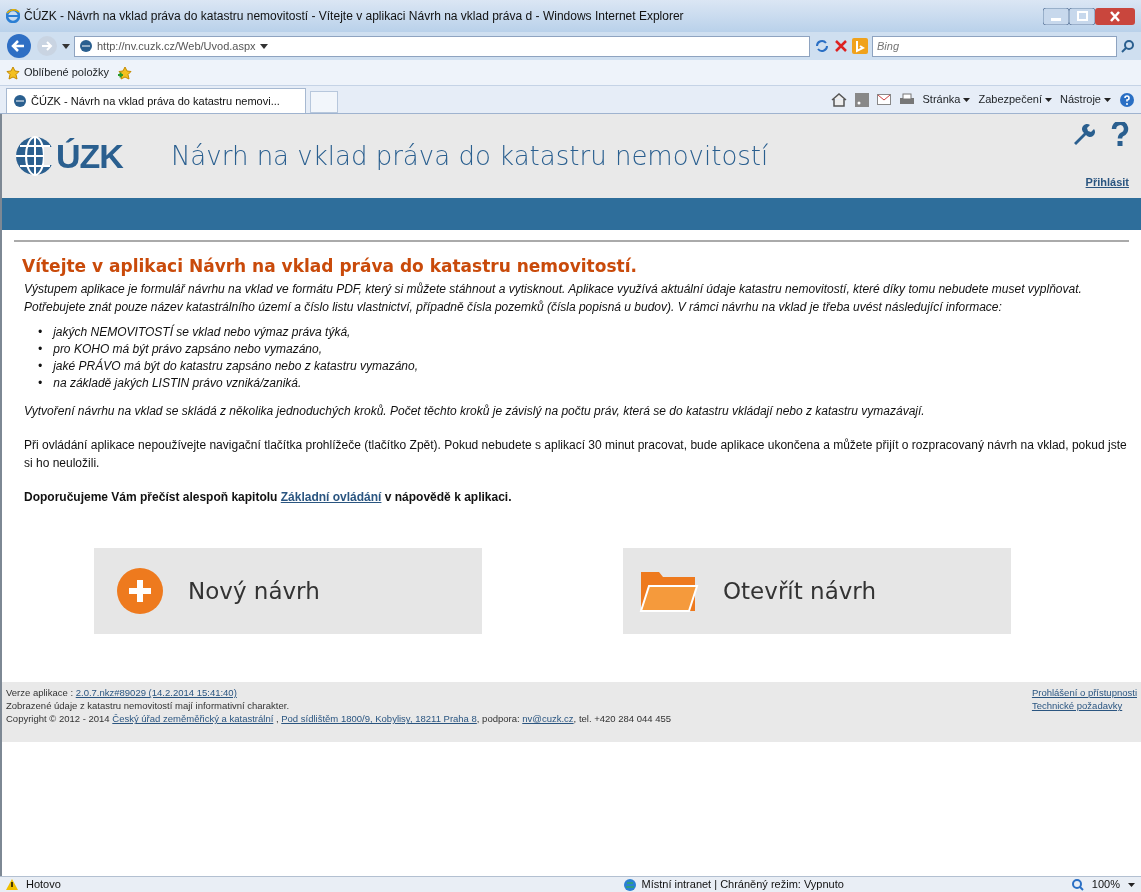 The width and height of the screenshot is (1141, 892). What do you see at coordinates (331, 497) in the screenshot?
I see `help-link: Základní ovládání` at bounding box center [331, 497].